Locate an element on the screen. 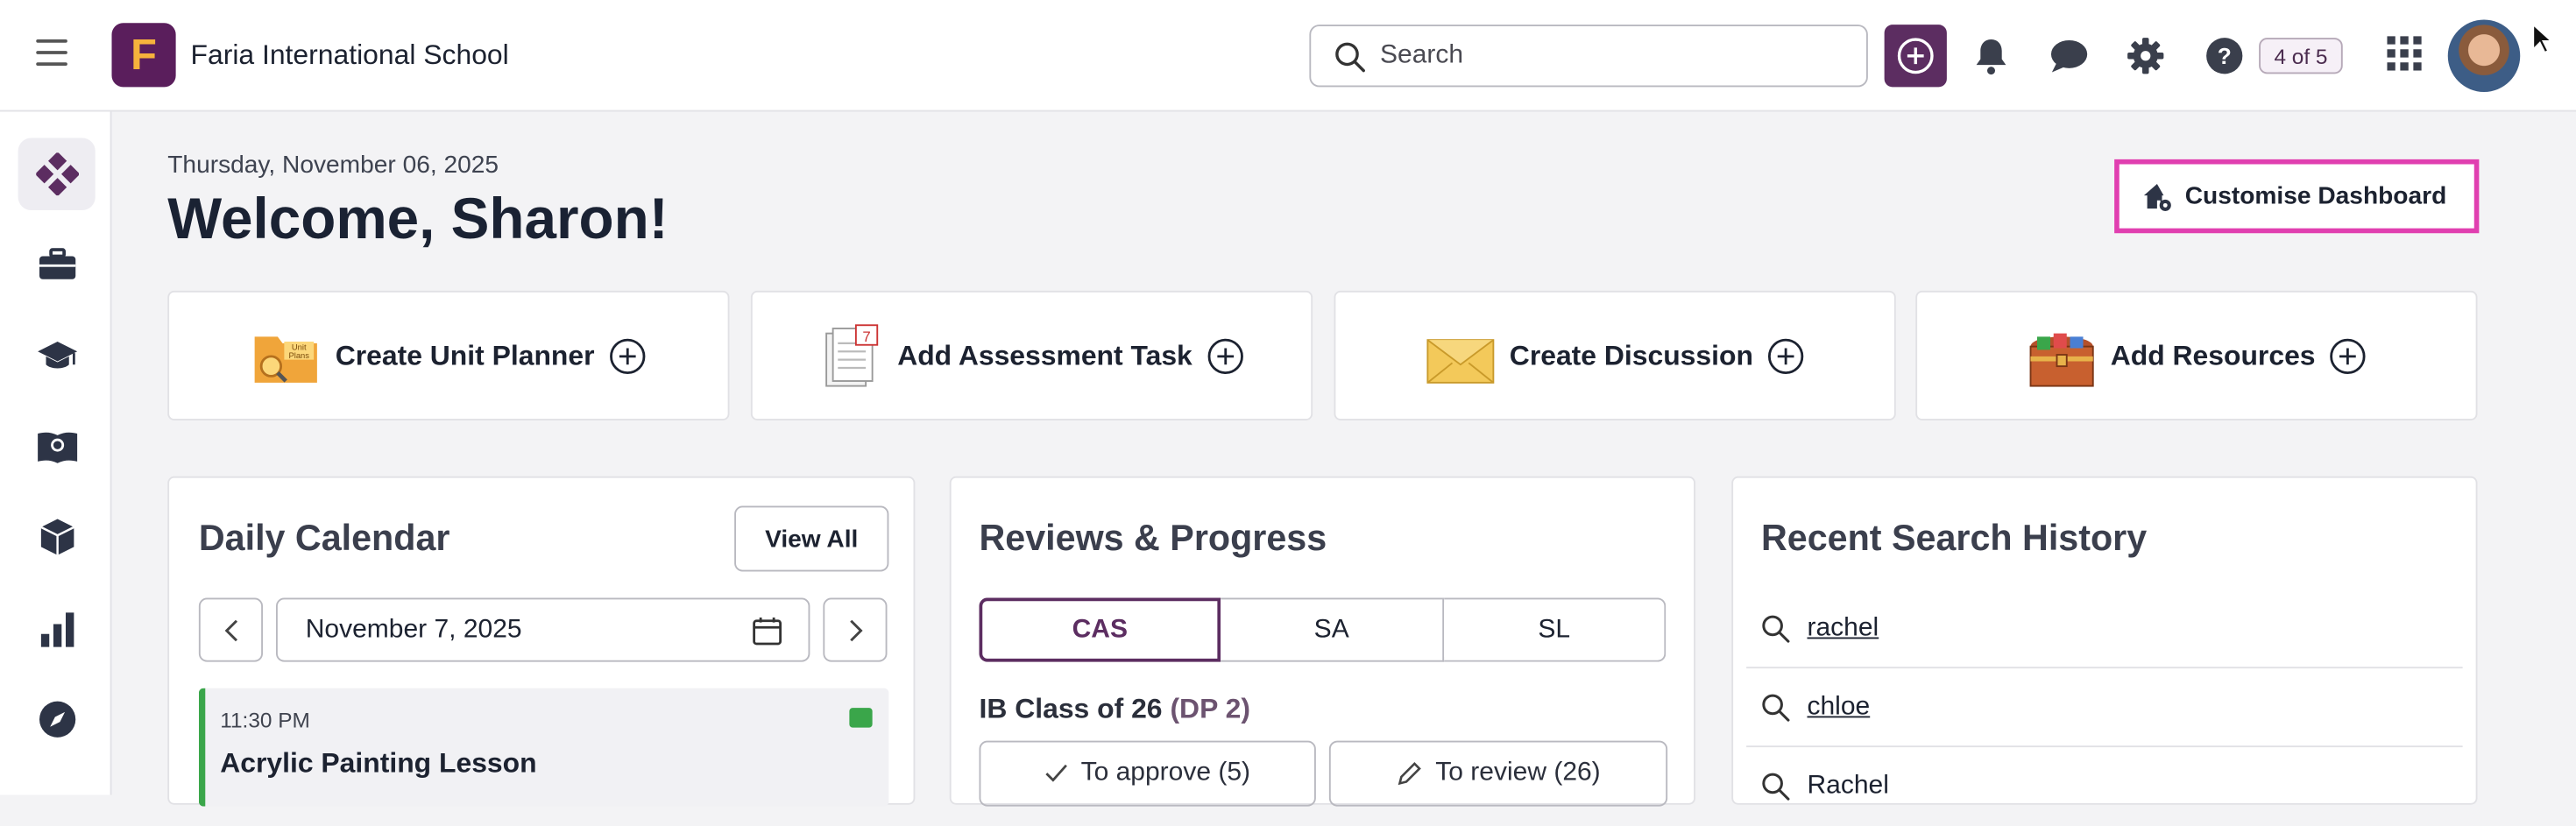 The image size is (2576, 826). previous-day-button is located at coordinates (230, 629).